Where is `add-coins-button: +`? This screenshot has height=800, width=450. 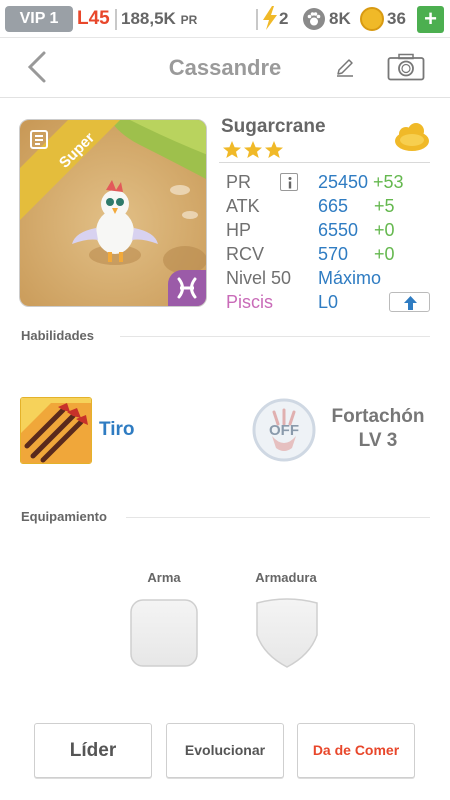 add-coins-button: + is located at coordinates (430, 19).